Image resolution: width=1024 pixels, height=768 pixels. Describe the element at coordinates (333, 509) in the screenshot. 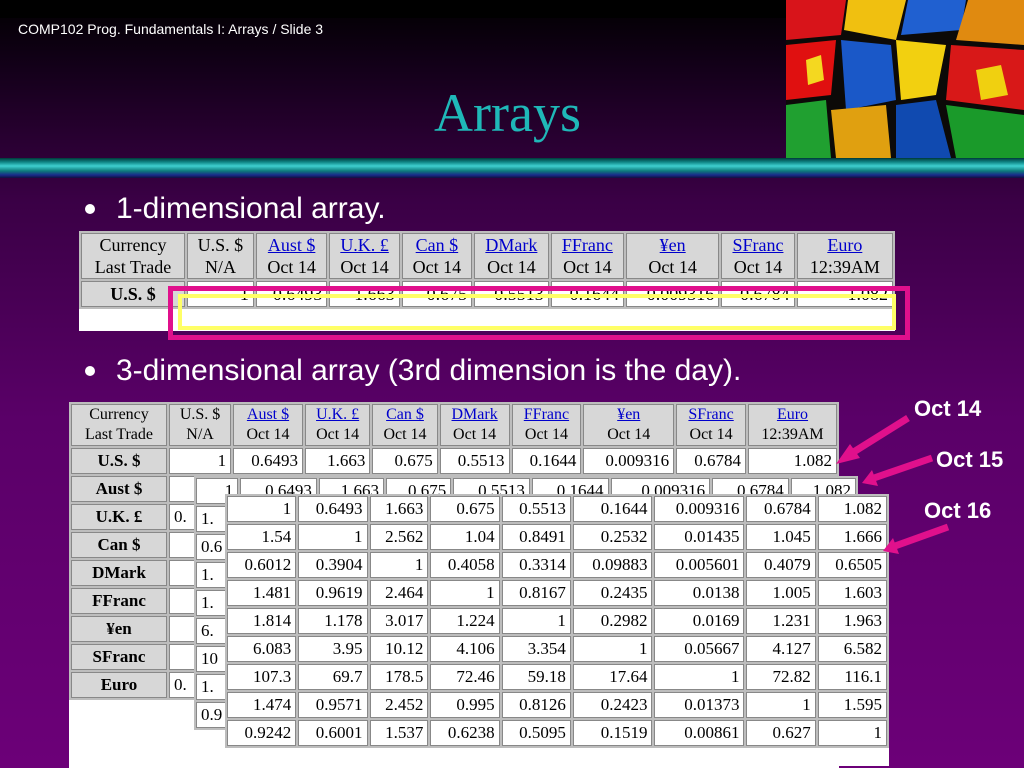

I see `value-cell: 0.6493` at that location.